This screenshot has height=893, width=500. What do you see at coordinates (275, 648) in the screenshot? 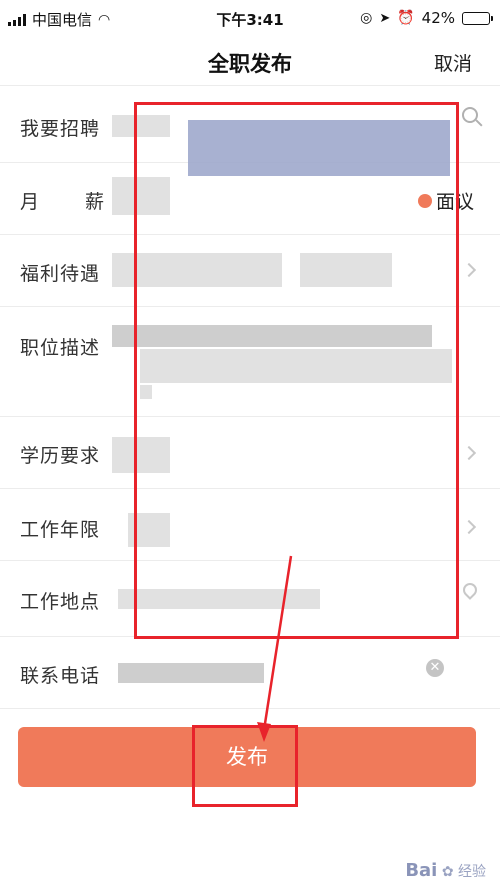
I see `annotation-arrow-icon` at bounding box center [275, 648].